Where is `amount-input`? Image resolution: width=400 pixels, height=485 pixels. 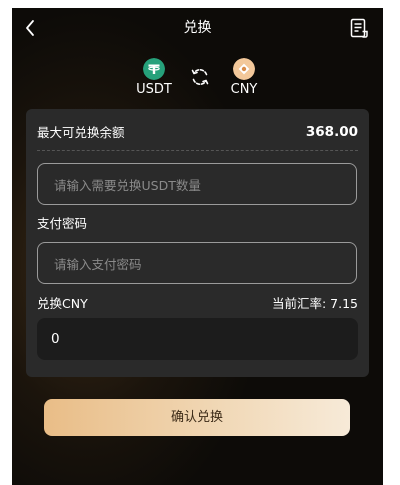
amount-input is located at coordinates (199, 185).